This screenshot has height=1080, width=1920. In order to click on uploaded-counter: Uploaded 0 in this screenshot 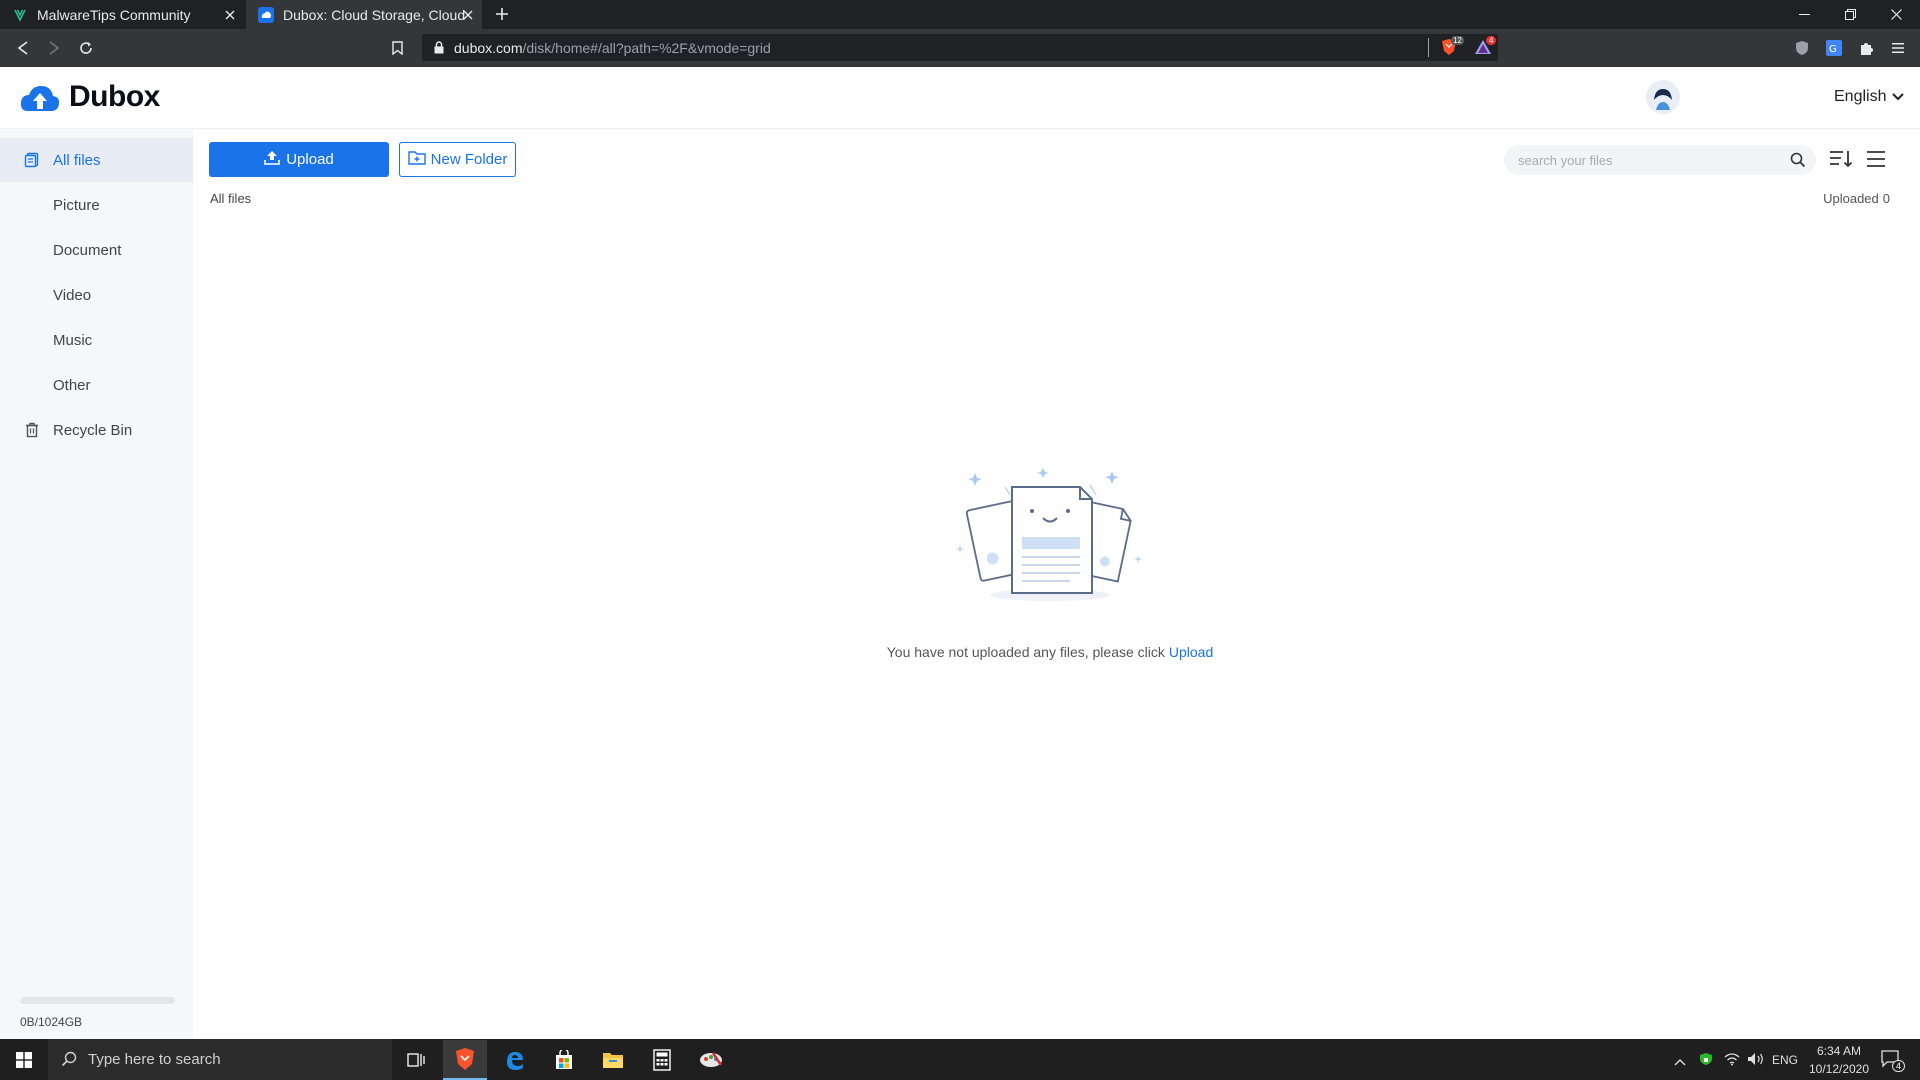, I will do `click(1856, 198)`.